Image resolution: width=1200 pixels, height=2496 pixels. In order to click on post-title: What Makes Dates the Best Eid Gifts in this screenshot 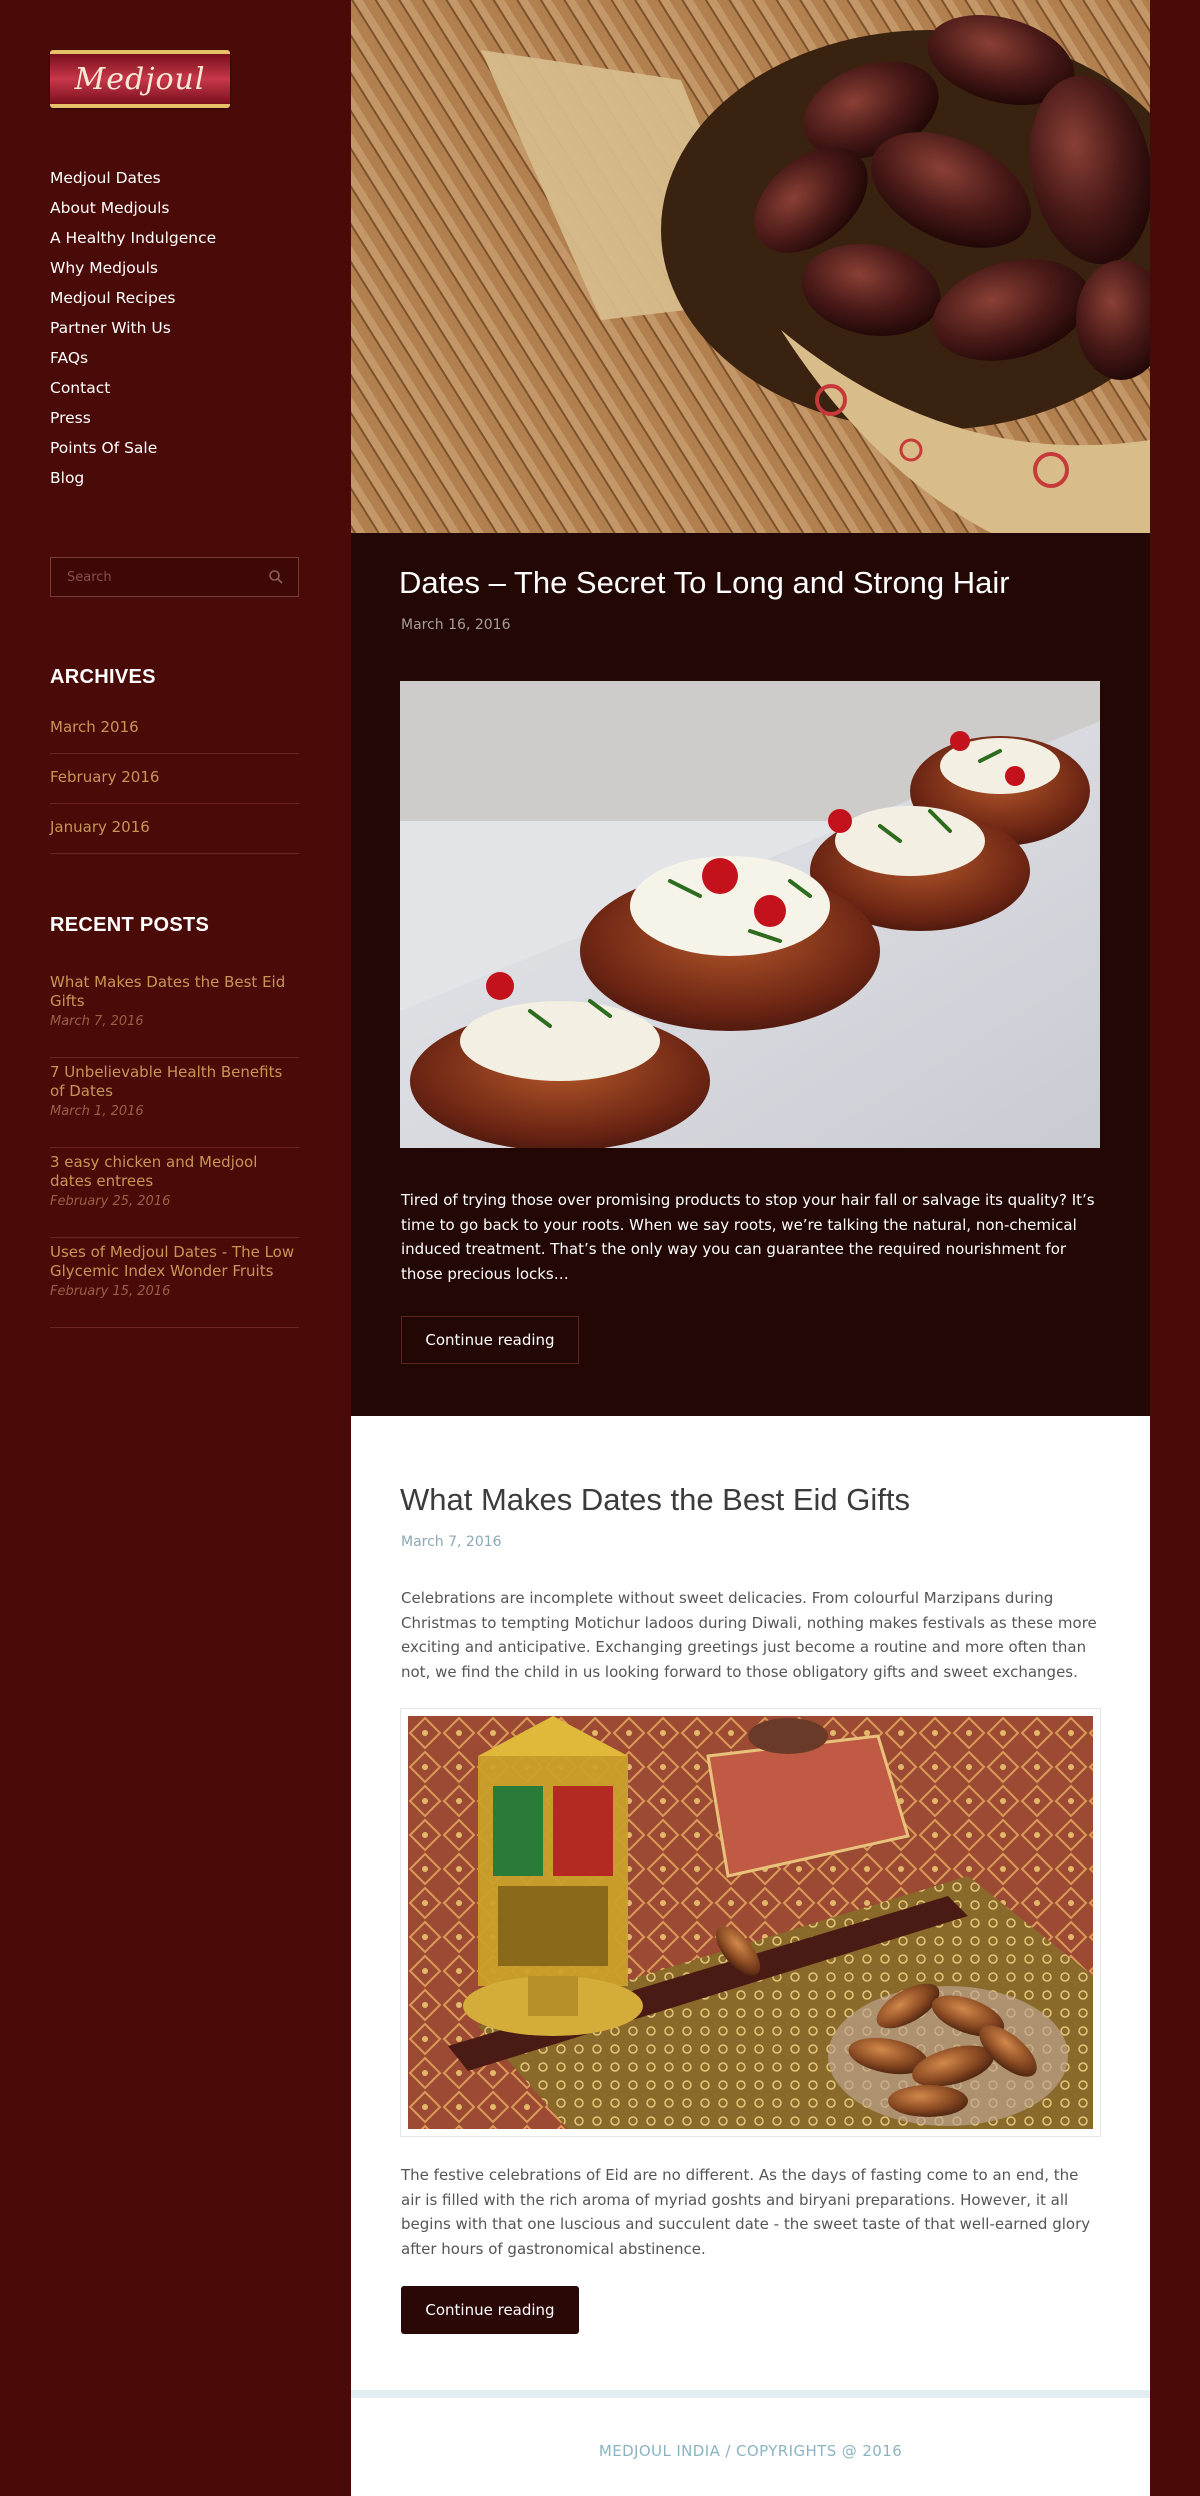, I will do `click(655, 1500)`.